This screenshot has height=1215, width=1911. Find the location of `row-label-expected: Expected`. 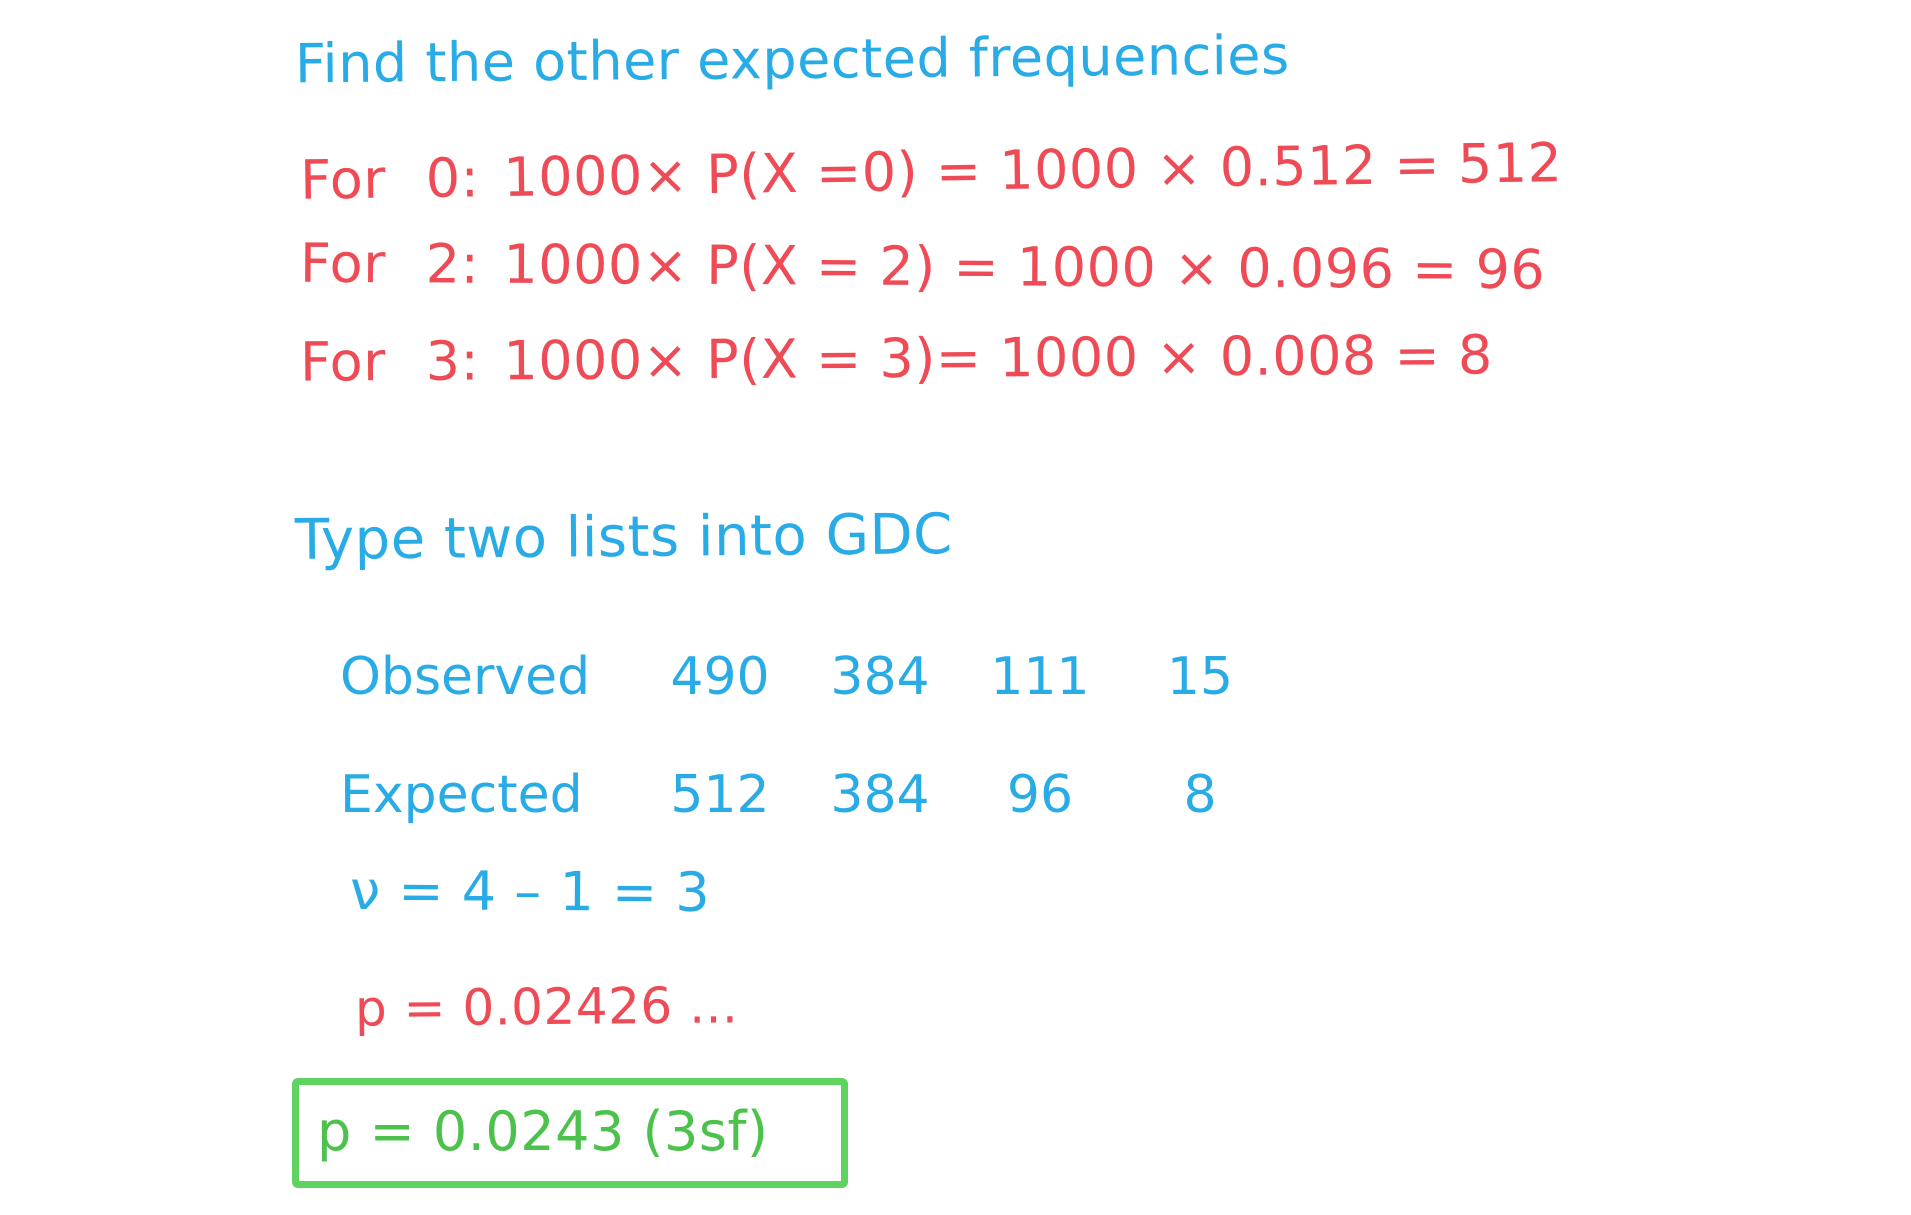

row-label-expected: Expected is located at coordinates (461, 795).